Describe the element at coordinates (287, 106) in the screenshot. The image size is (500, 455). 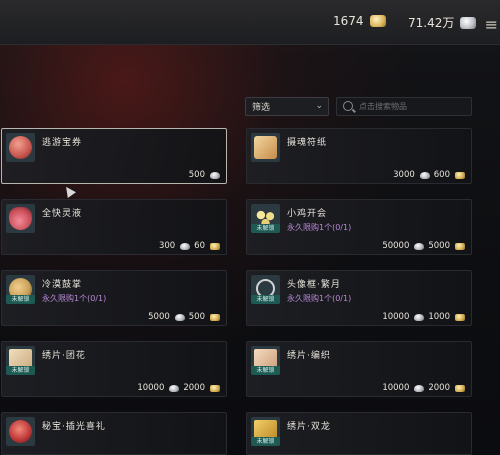
I see `filter-dropdown: 筛选 ⌄` at that location.